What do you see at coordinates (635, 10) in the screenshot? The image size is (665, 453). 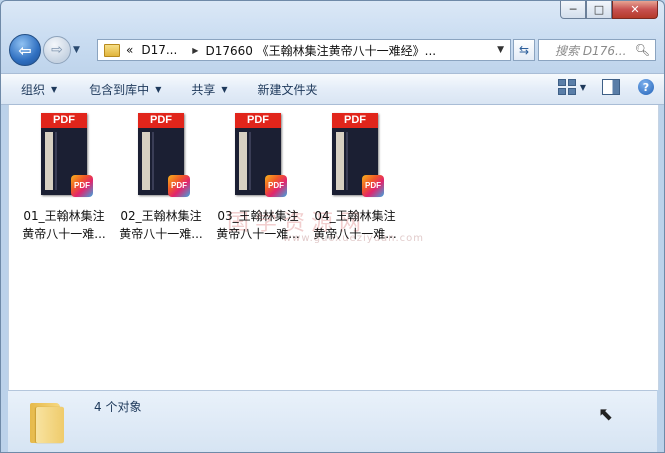 I see `close-button: ✕` at bounding box center [635, 10].